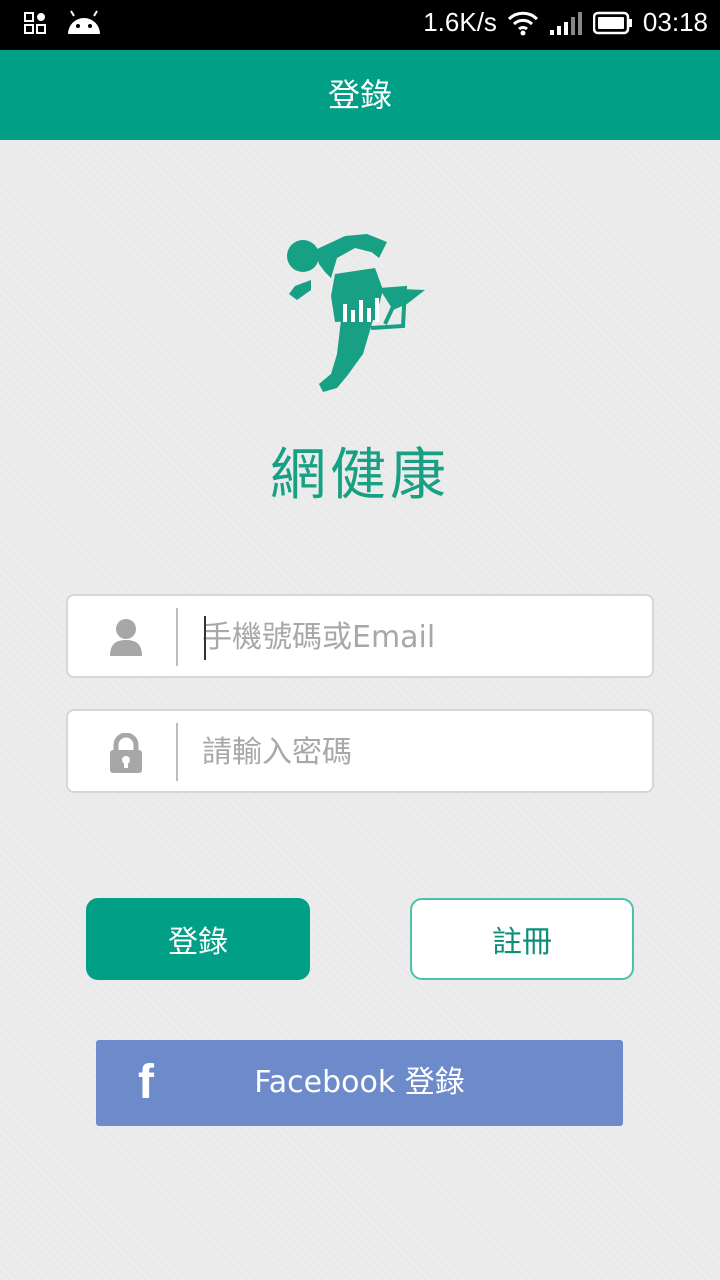 The height and width of the screenshot is (1280, 720). Describe the element at coordinates (612, 22) in the screenshot. I see `battery-icon` at that location.